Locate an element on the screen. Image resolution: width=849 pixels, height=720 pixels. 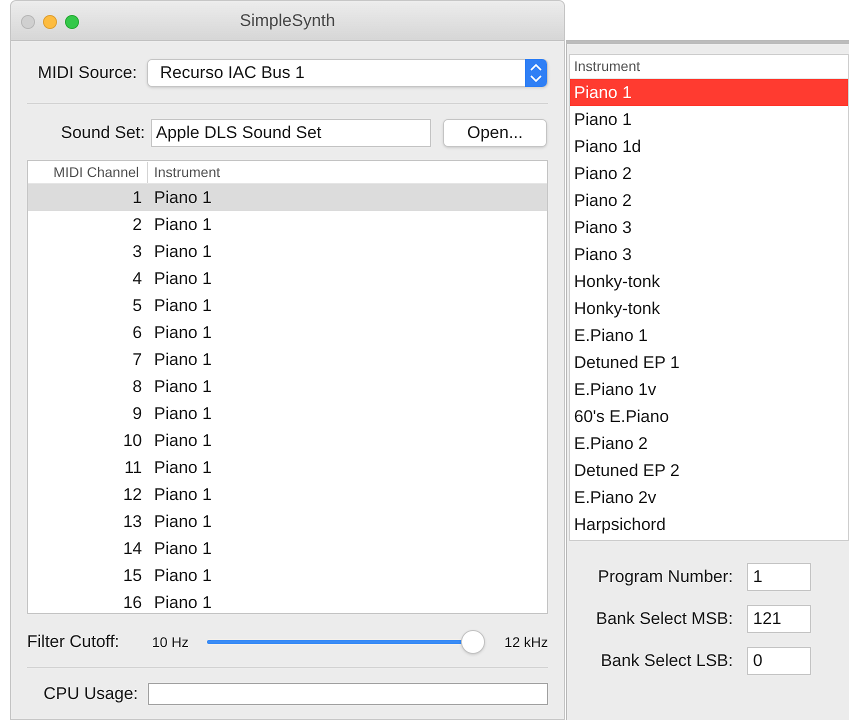
close-button is located at coordinates (28, 22).